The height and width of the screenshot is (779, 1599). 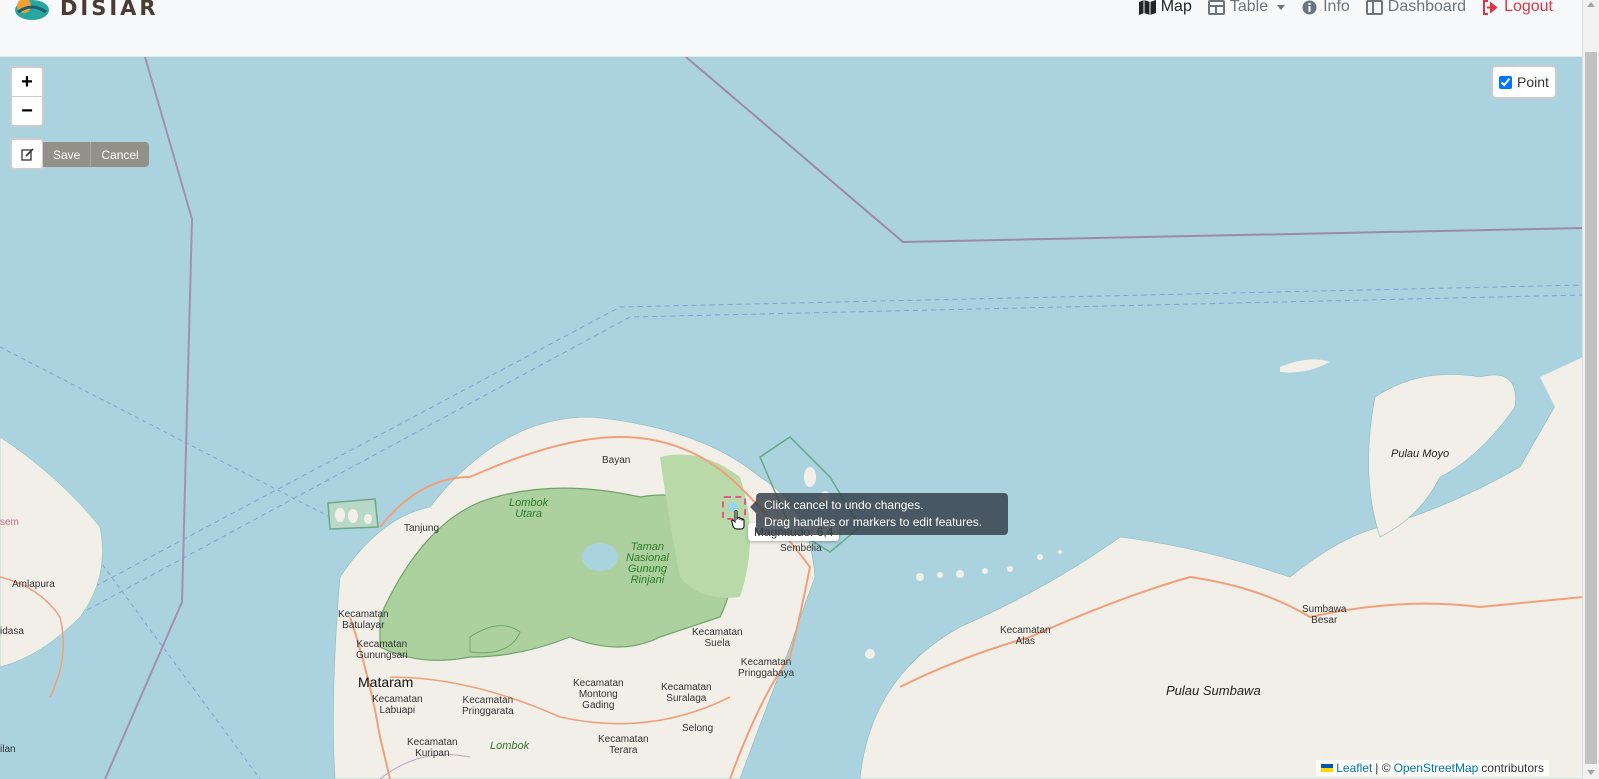 I want to click on nav-info: Info, so click(x=1325, y=8).